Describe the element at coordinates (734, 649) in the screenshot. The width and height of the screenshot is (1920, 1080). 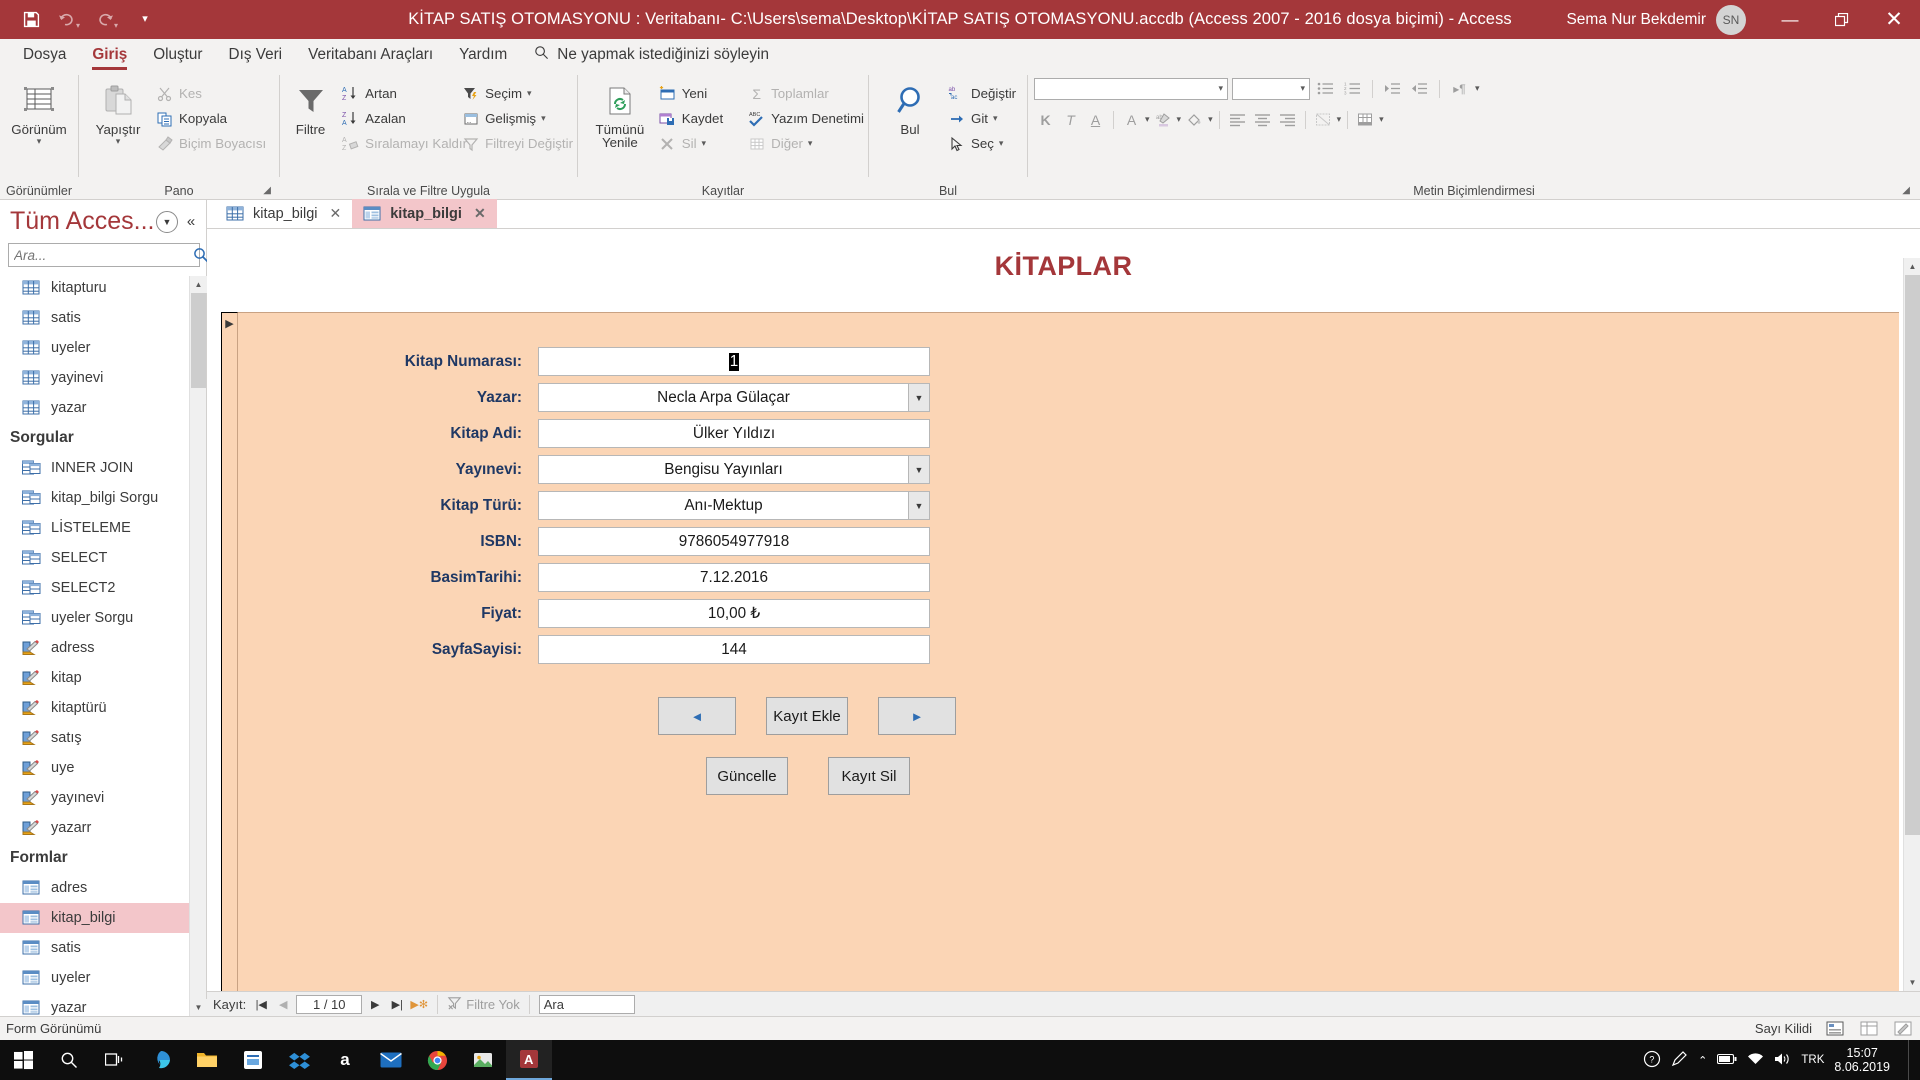
I see `textbox-sayfasayisi: 144` at that location.